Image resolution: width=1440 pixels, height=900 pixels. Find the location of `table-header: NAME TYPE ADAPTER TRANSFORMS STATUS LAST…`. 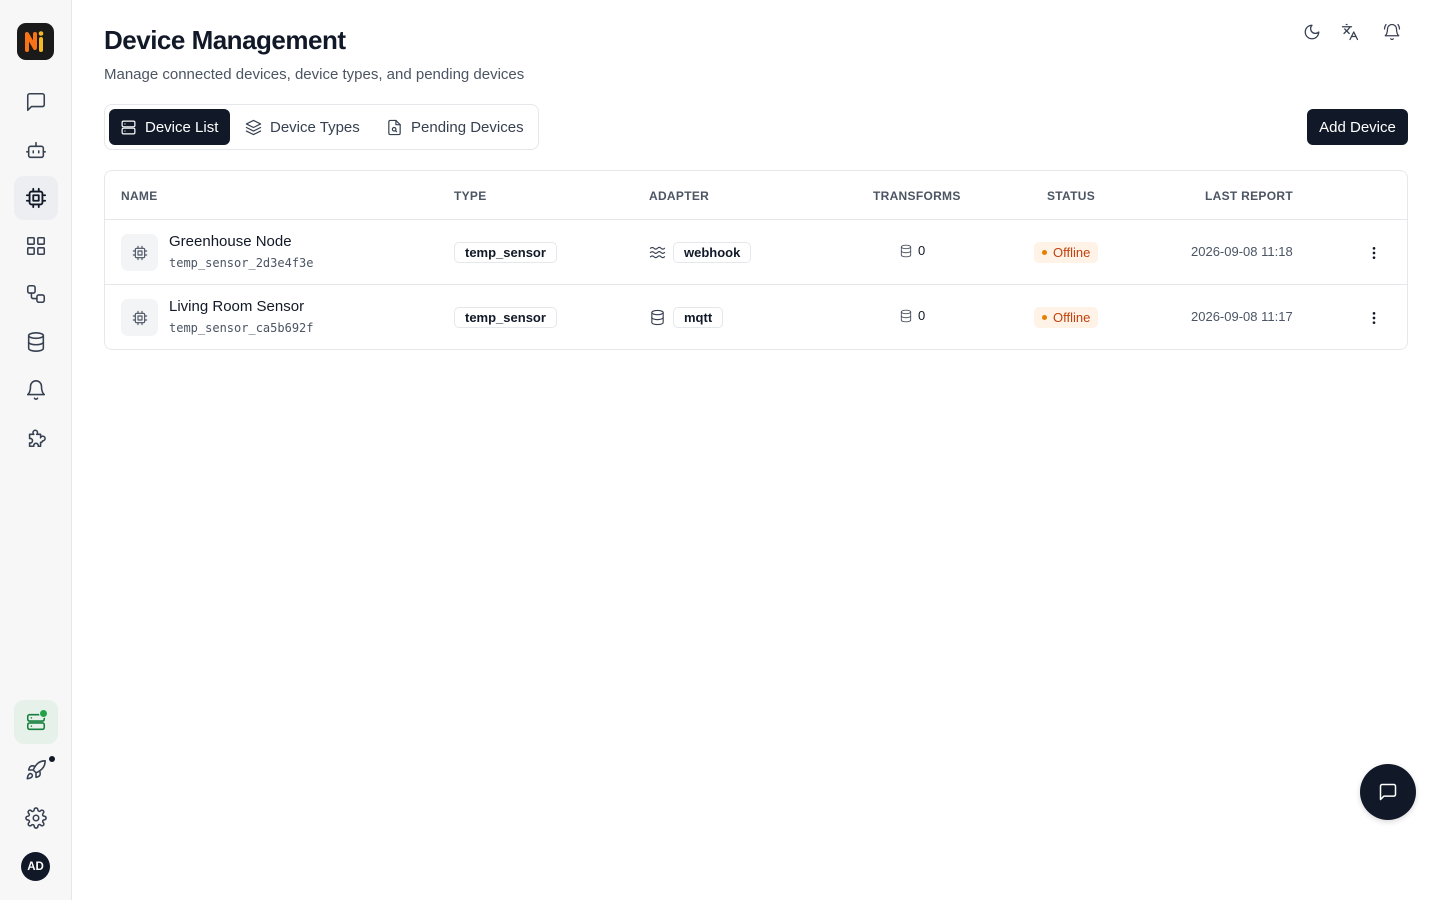

table-header: NAME TYPE ADAPTER TRANSFORMS STATUS LAST… is located at coordinates (756, 195).